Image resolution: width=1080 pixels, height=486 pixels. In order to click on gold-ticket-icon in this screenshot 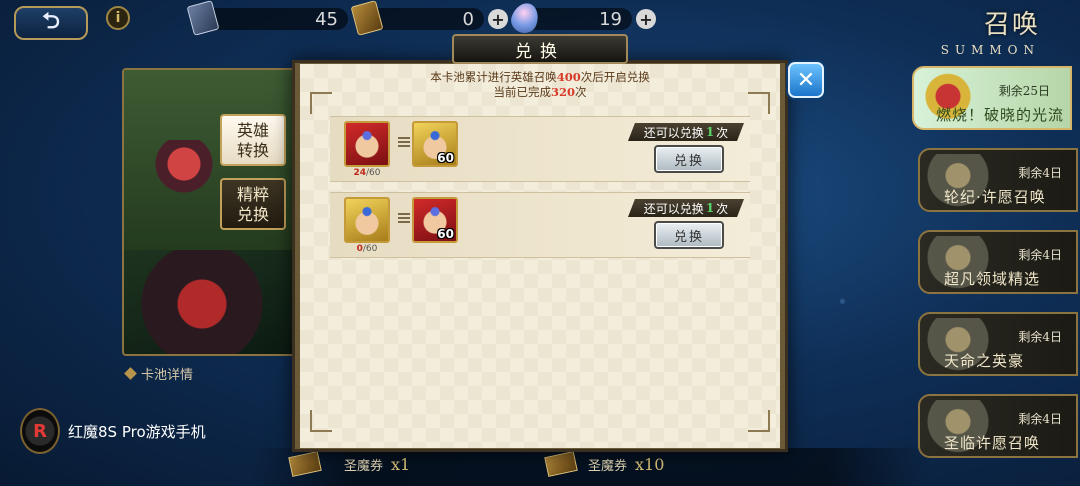, I will do `click(367, 18)`.